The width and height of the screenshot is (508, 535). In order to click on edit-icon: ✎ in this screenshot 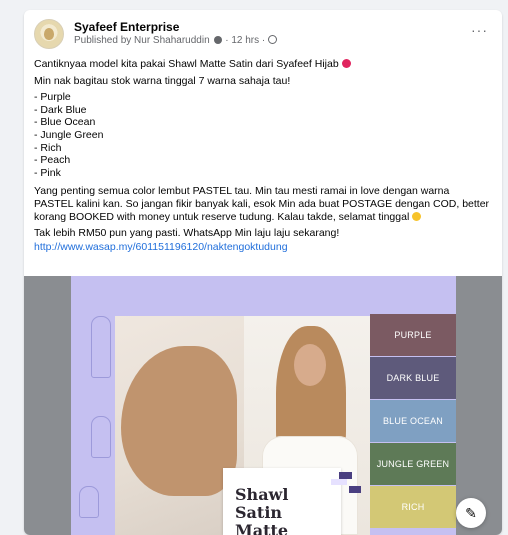, I will do `click(471, 512)`.